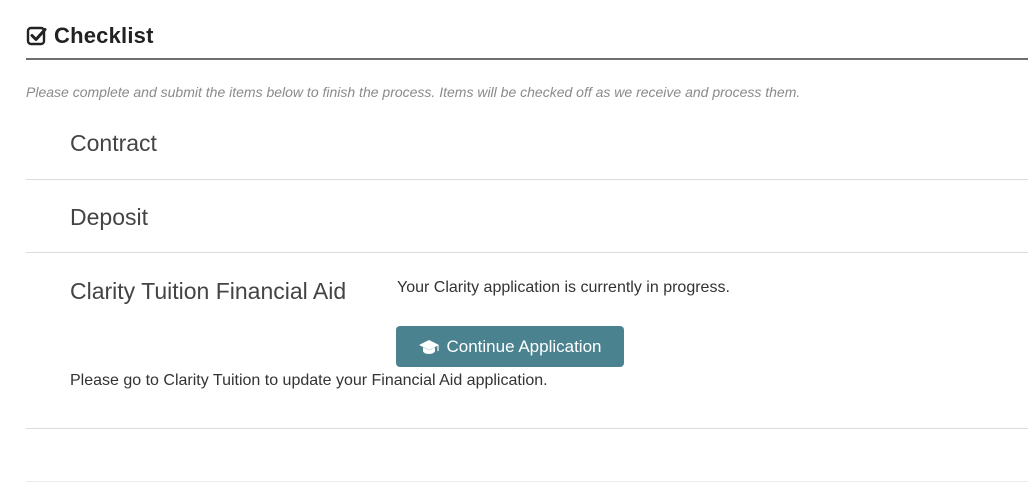  I want to click on checklist-item-financial-aid: Clarity Tuition Financial Aid, so click(208, 291).